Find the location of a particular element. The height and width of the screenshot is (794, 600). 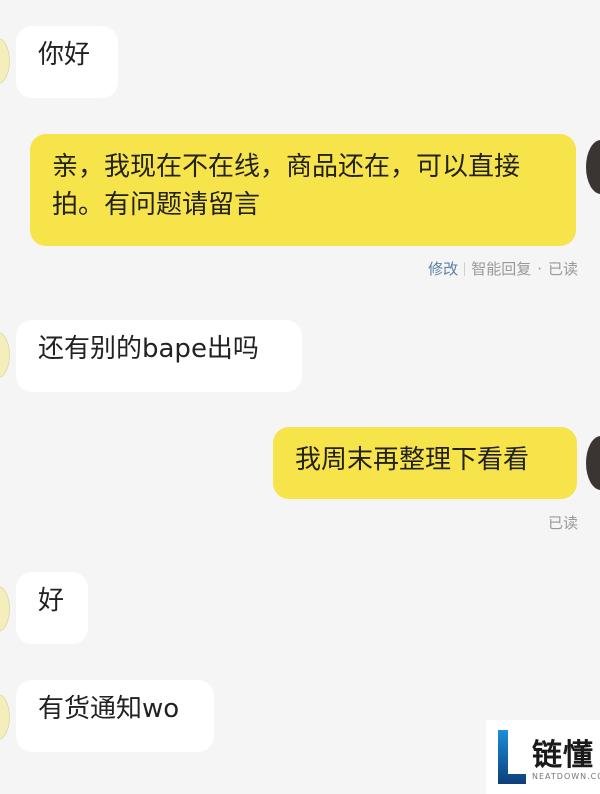

message-bubble-incoming: 还有别的bape出吗 is located at coordinates (159, 356).